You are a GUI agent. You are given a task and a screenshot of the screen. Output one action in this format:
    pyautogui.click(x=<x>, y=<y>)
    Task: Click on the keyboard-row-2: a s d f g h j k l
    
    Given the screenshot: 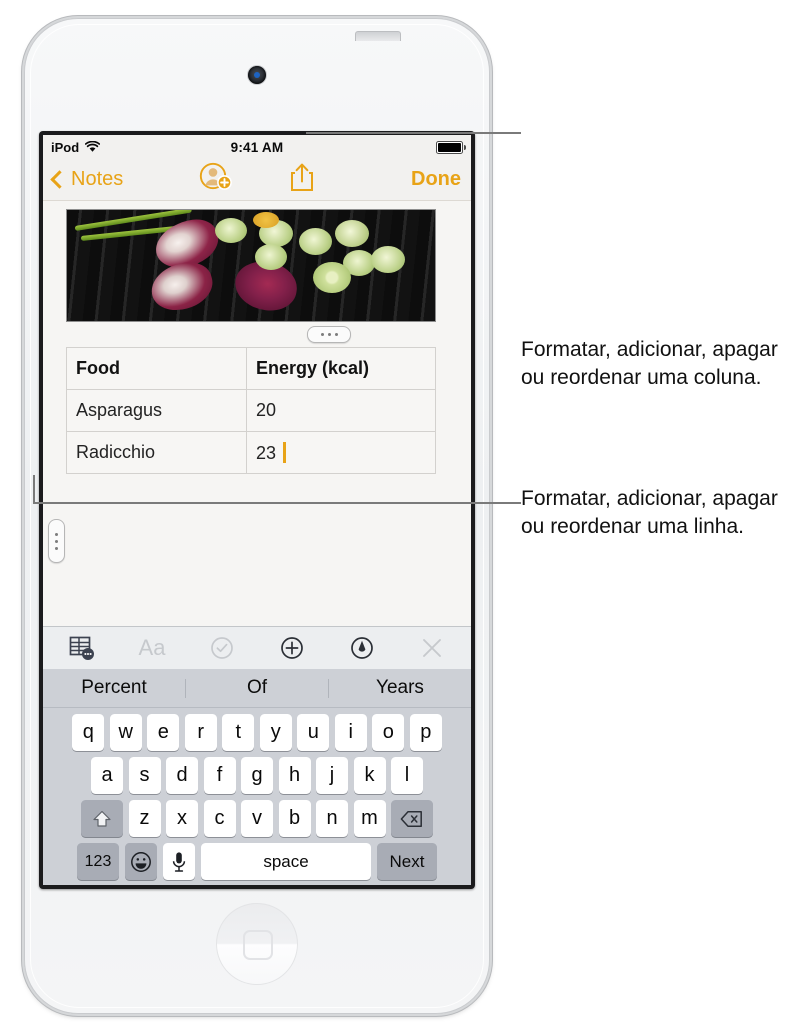 What is the action you would take?
    pyautogui.click(x=257, y=775)
    